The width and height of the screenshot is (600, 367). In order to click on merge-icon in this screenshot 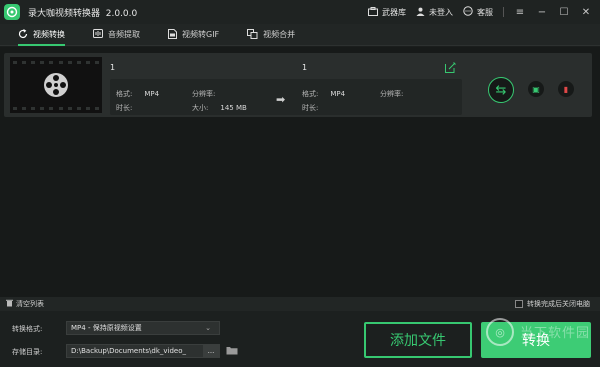, I will do `click(252, 34)`.